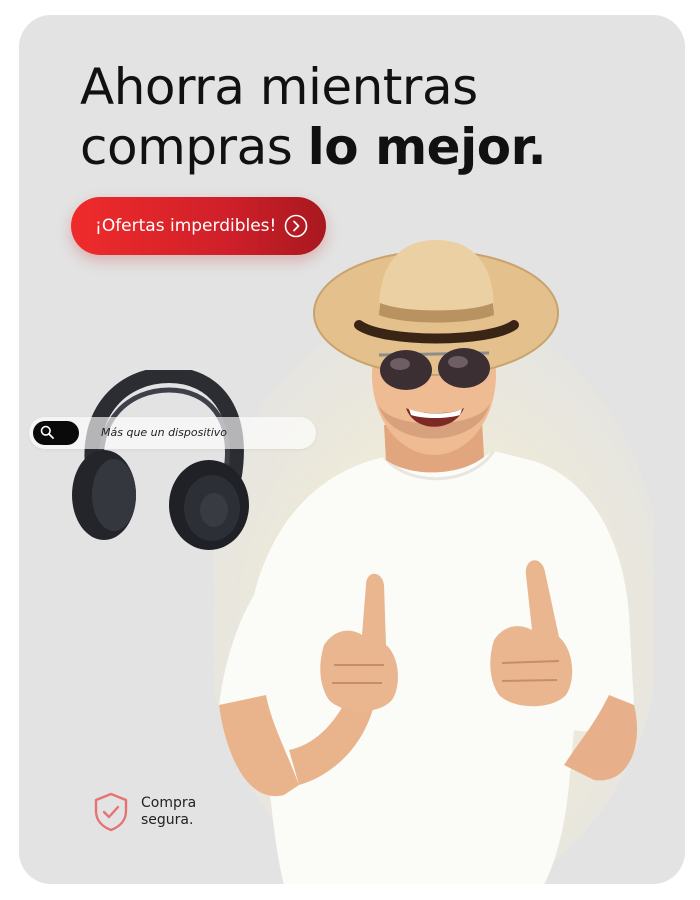 Image resolution: width=700 pixels, height=900 pixels. I want to click on shield-check-icon, so click(111, 814).